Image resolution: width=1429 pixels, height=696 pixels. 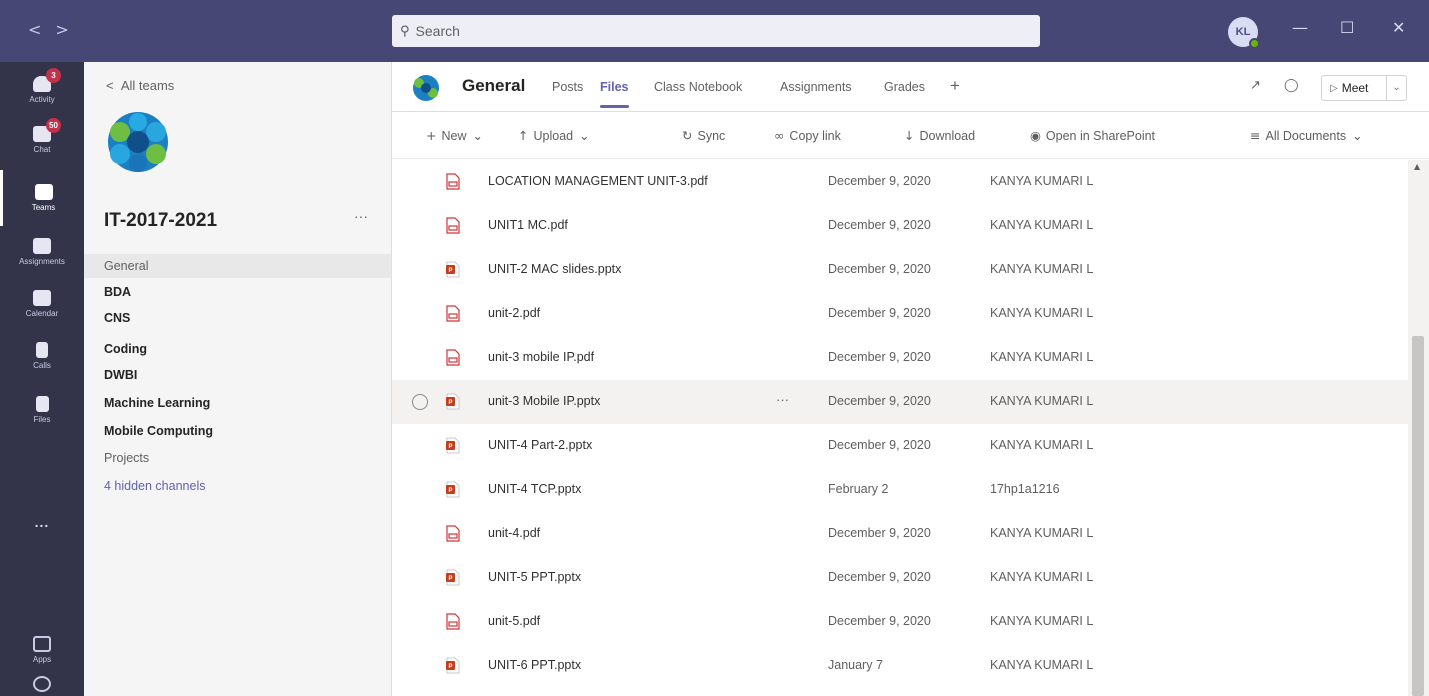 I want to click on file-name: unit-3 Mobile IP.pptx, so click(x=544, y=401).